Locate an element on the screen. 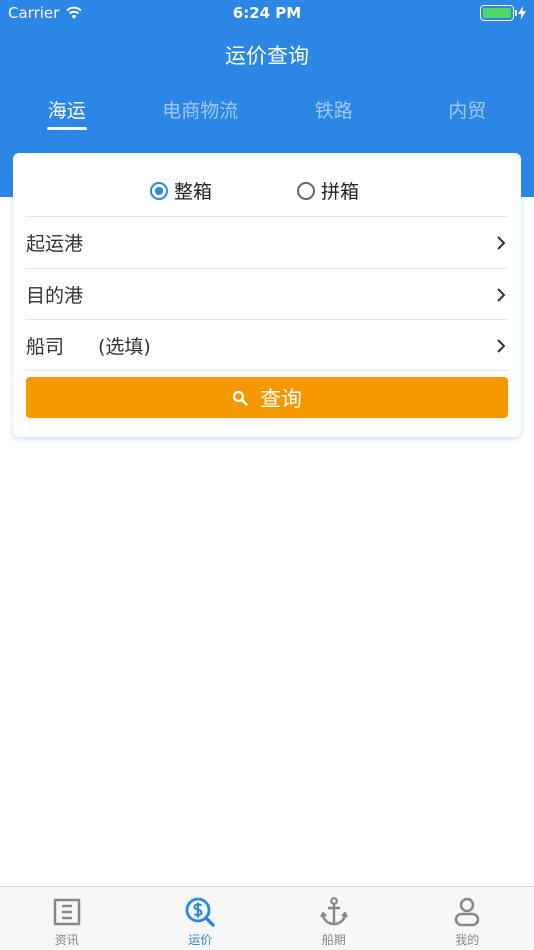 The height and width of the screenshot is (950, 534). tab-ecommerce: 电商物流 is located at coordinates (201, 116).